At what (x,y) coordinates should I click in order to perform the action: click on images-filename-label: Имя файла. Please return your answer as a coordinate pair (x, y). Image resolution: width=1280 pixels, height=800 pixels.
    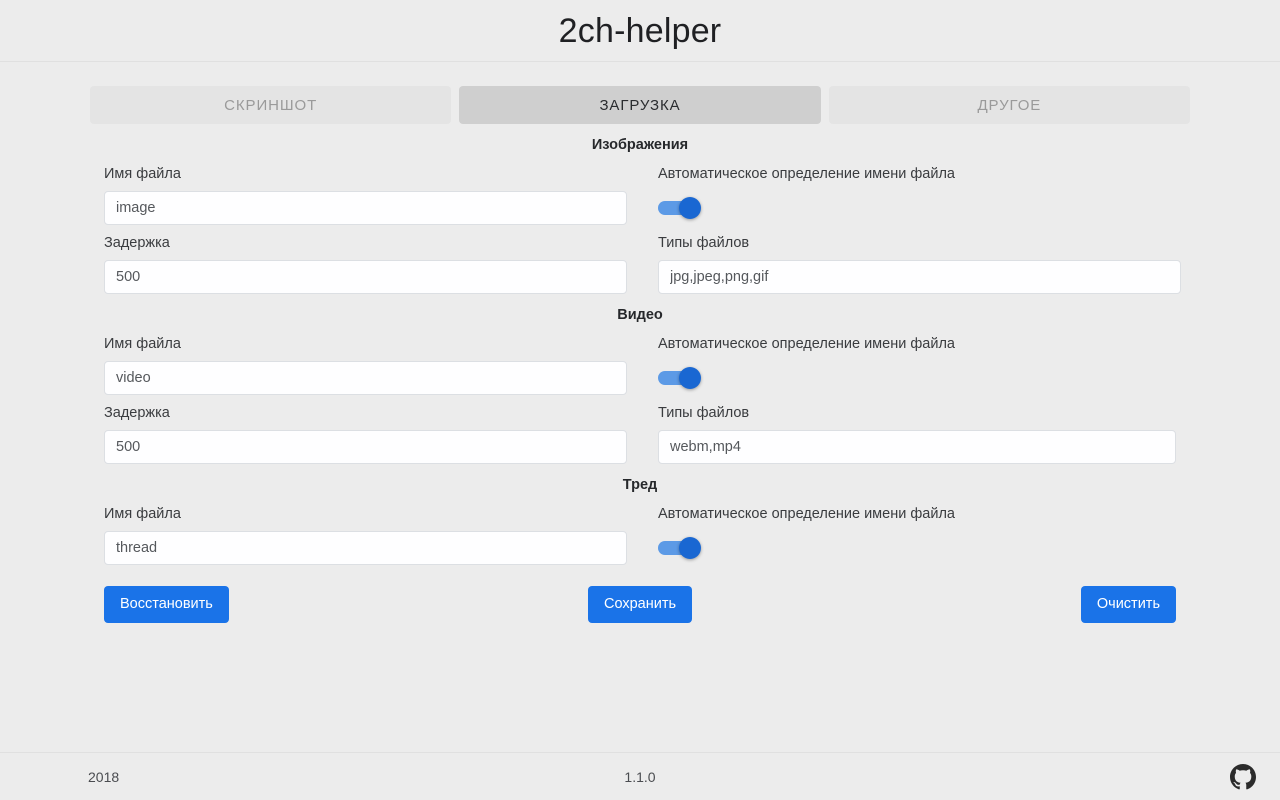
    Looking at the image, I should click on (142, 174).